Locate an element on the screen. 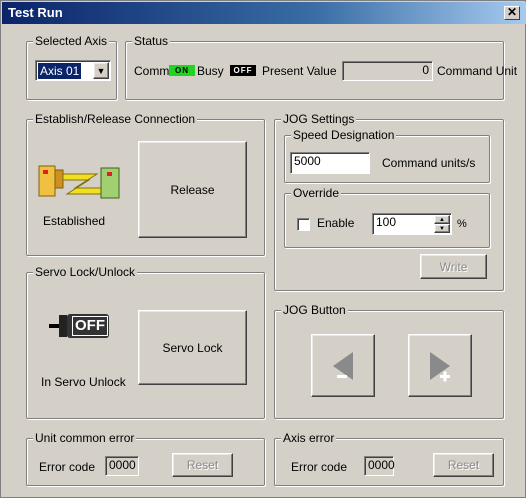 The width and height of the screenshot is (526, 498). axis-select: Axis 01 ▼ is located at coordinates (73, 70).